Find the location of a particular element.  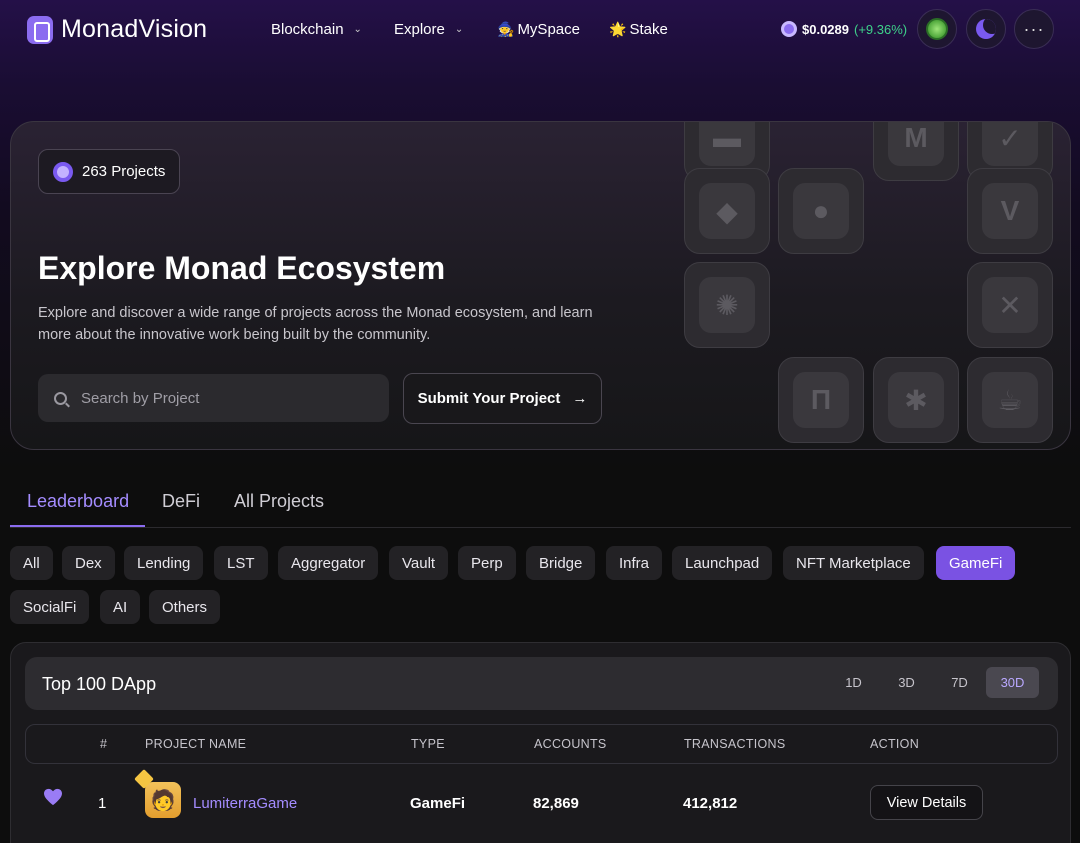

project-tile: ☕ is located at coordinates (1010, 400).